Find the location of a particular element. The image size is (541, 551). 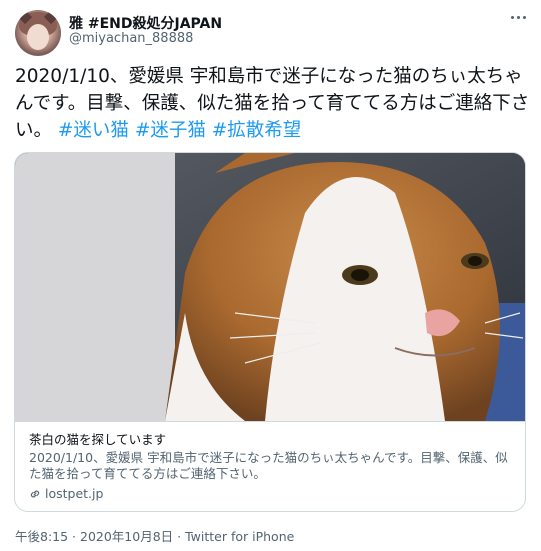

author-name: 雅 #END殺処分JAPAN is located at coordinates (145, 23).